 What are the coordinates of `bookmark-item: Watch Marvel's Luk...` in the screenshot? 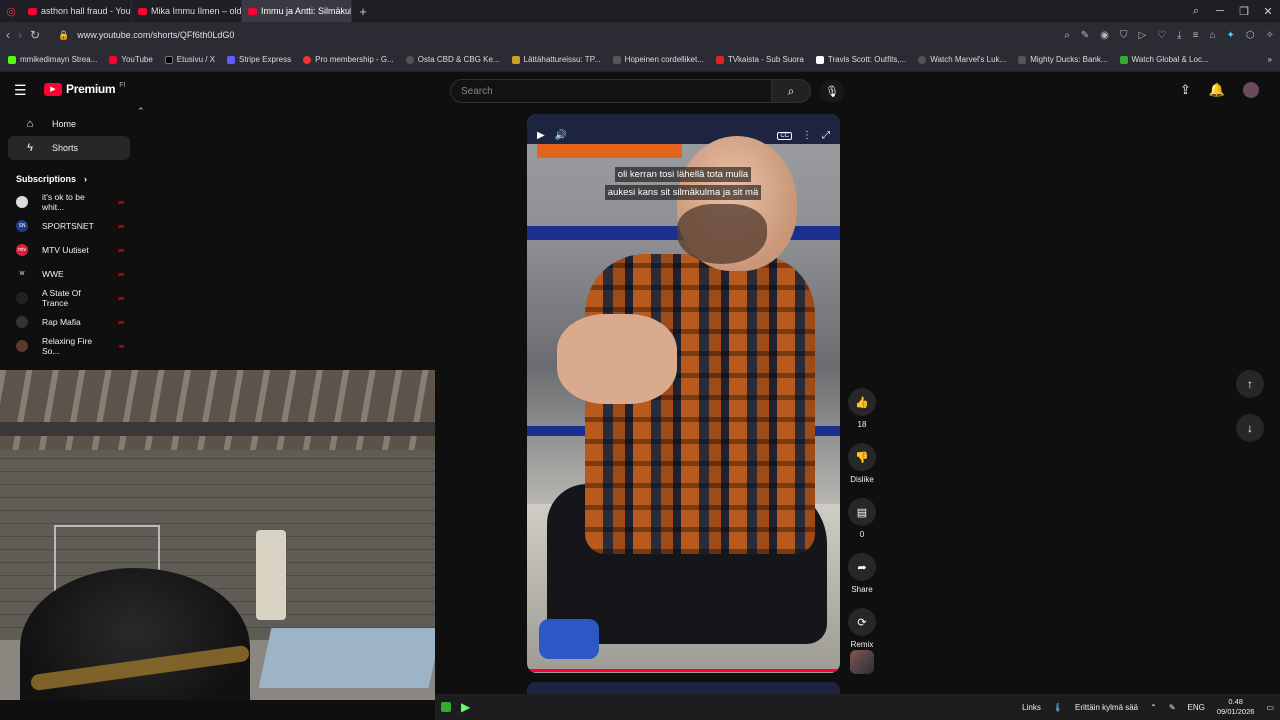 It's located at (962, 59).